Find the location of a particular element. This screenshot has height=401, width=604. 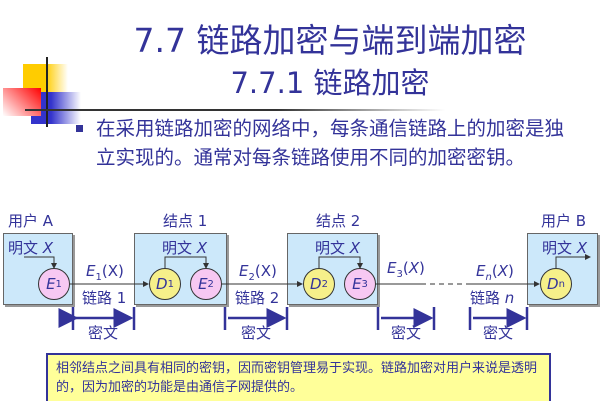

plaintext-label-node1: 明文 X is located at coordinates (185, 248).